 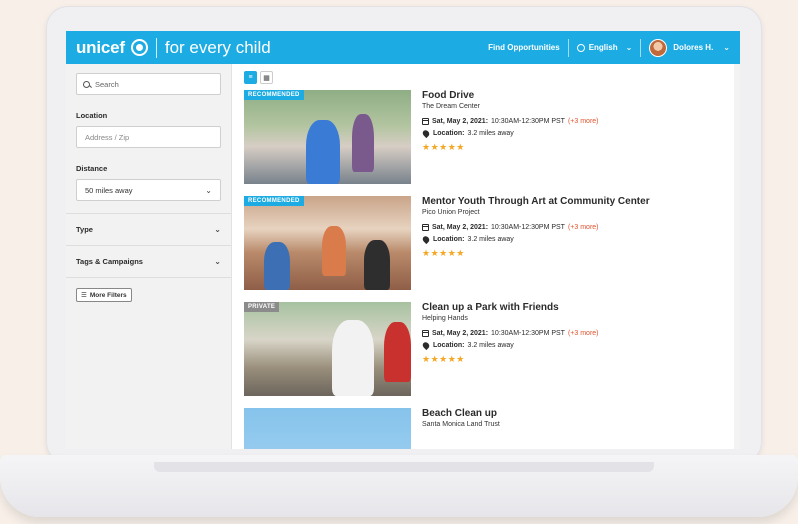 I want to click on language-label: English, so click(x=603, y=47).